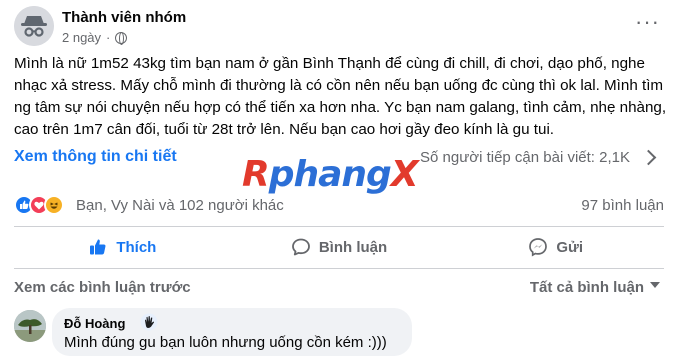 This screenshot has height=356, width=678. I want to click on watermark-x: X, so click(404, 174).